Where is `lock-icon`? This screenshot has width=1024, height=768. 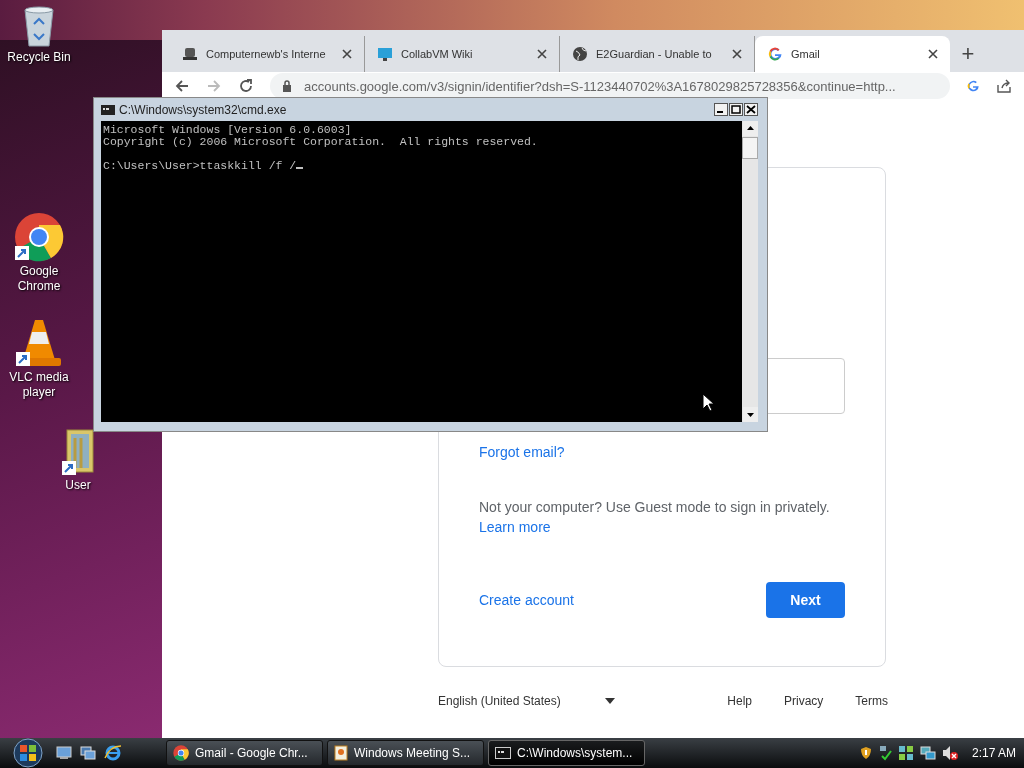 lock-icon is located at coordinates (287, 86).